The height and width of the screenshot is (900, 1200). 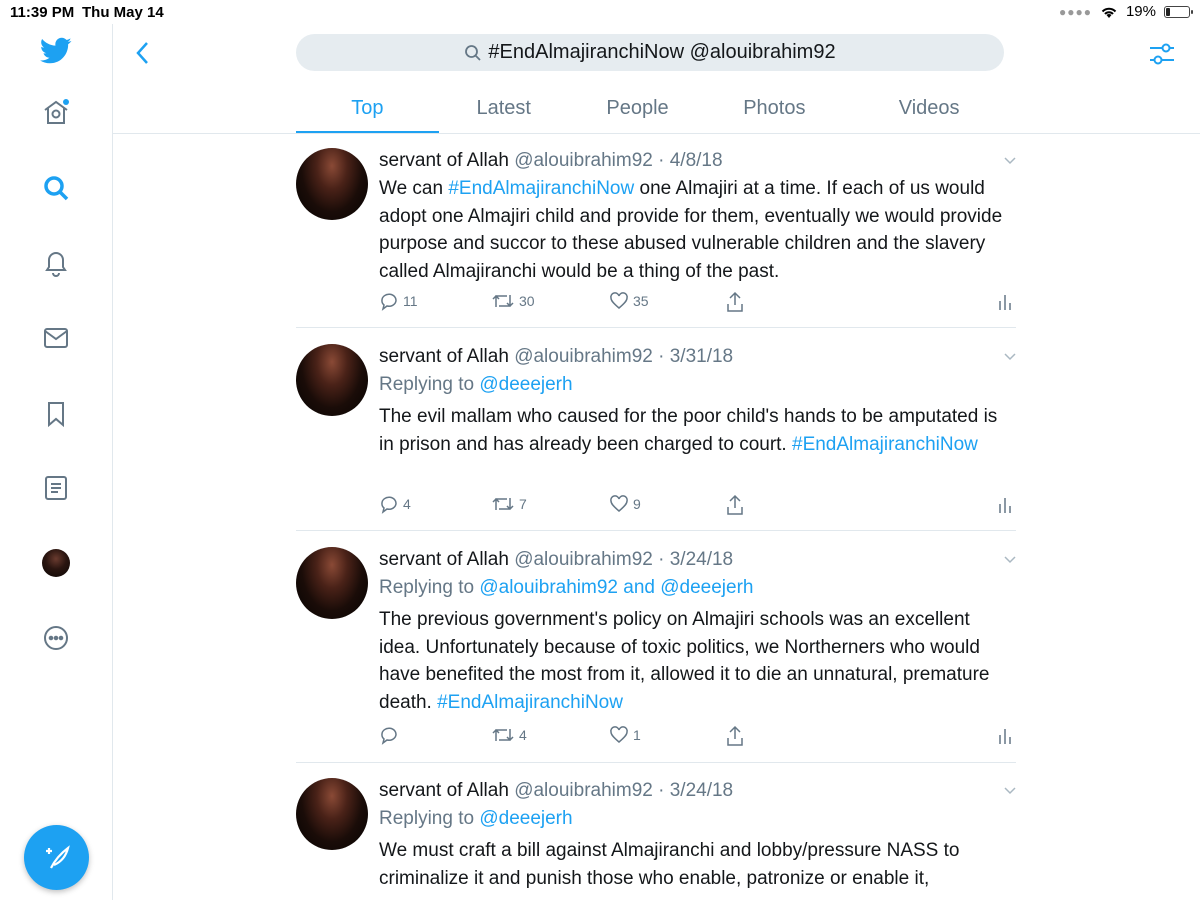 What do you see at coordinates (616, 587) in the screenshot?
I see `reply-mention-link: @alouibrahim92 and @deeejerh` at bounding box center [616, 587].